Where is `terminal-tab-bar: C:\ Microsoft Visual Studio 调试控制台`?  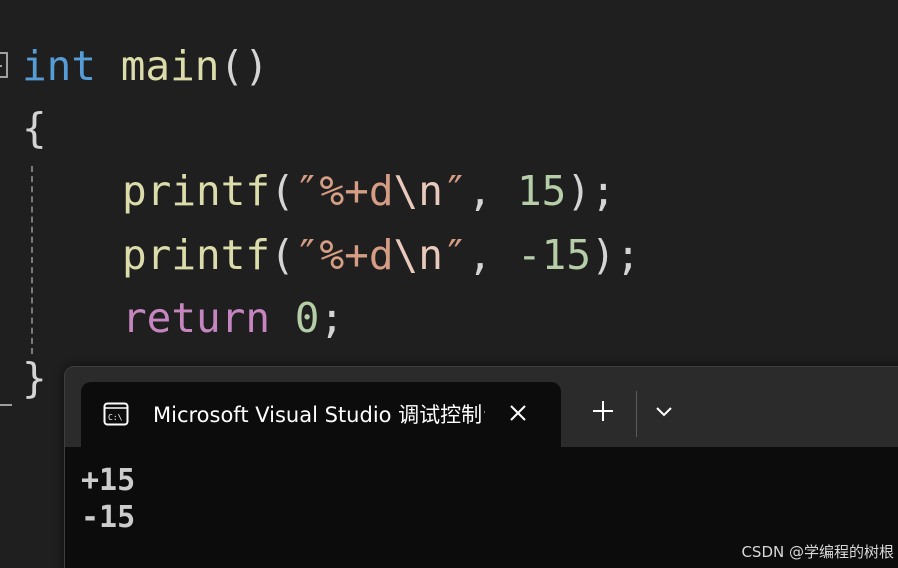
terminal-tab-bar: C:\ Microsoft Visual Studio 调试控制台 is located at coordinates (481, 407).